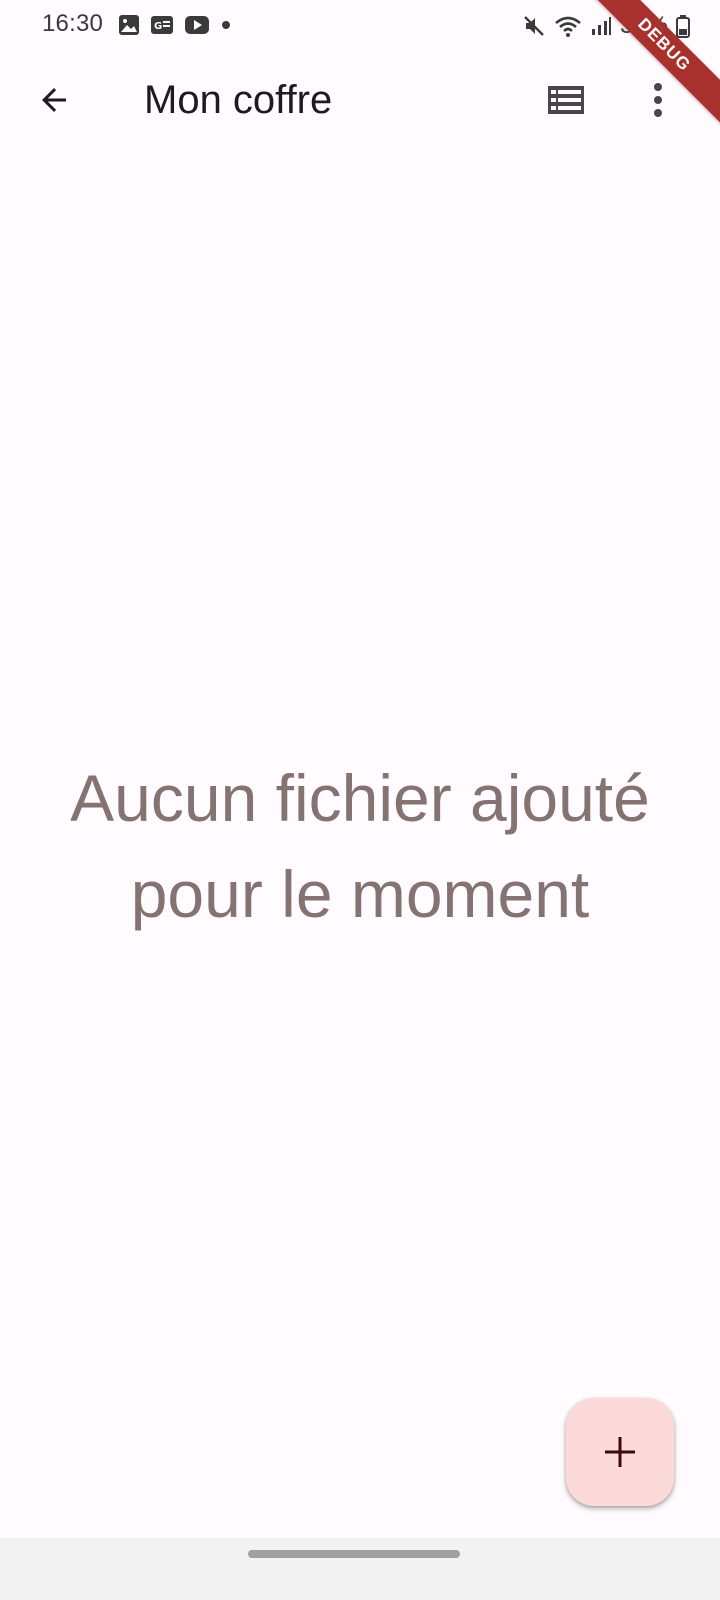 The image size is (720, 1600). What do you see at coordinates (354, 1554) in the screenshot?
I see `home-gesture-handle` at bounding box center [354, 1554].